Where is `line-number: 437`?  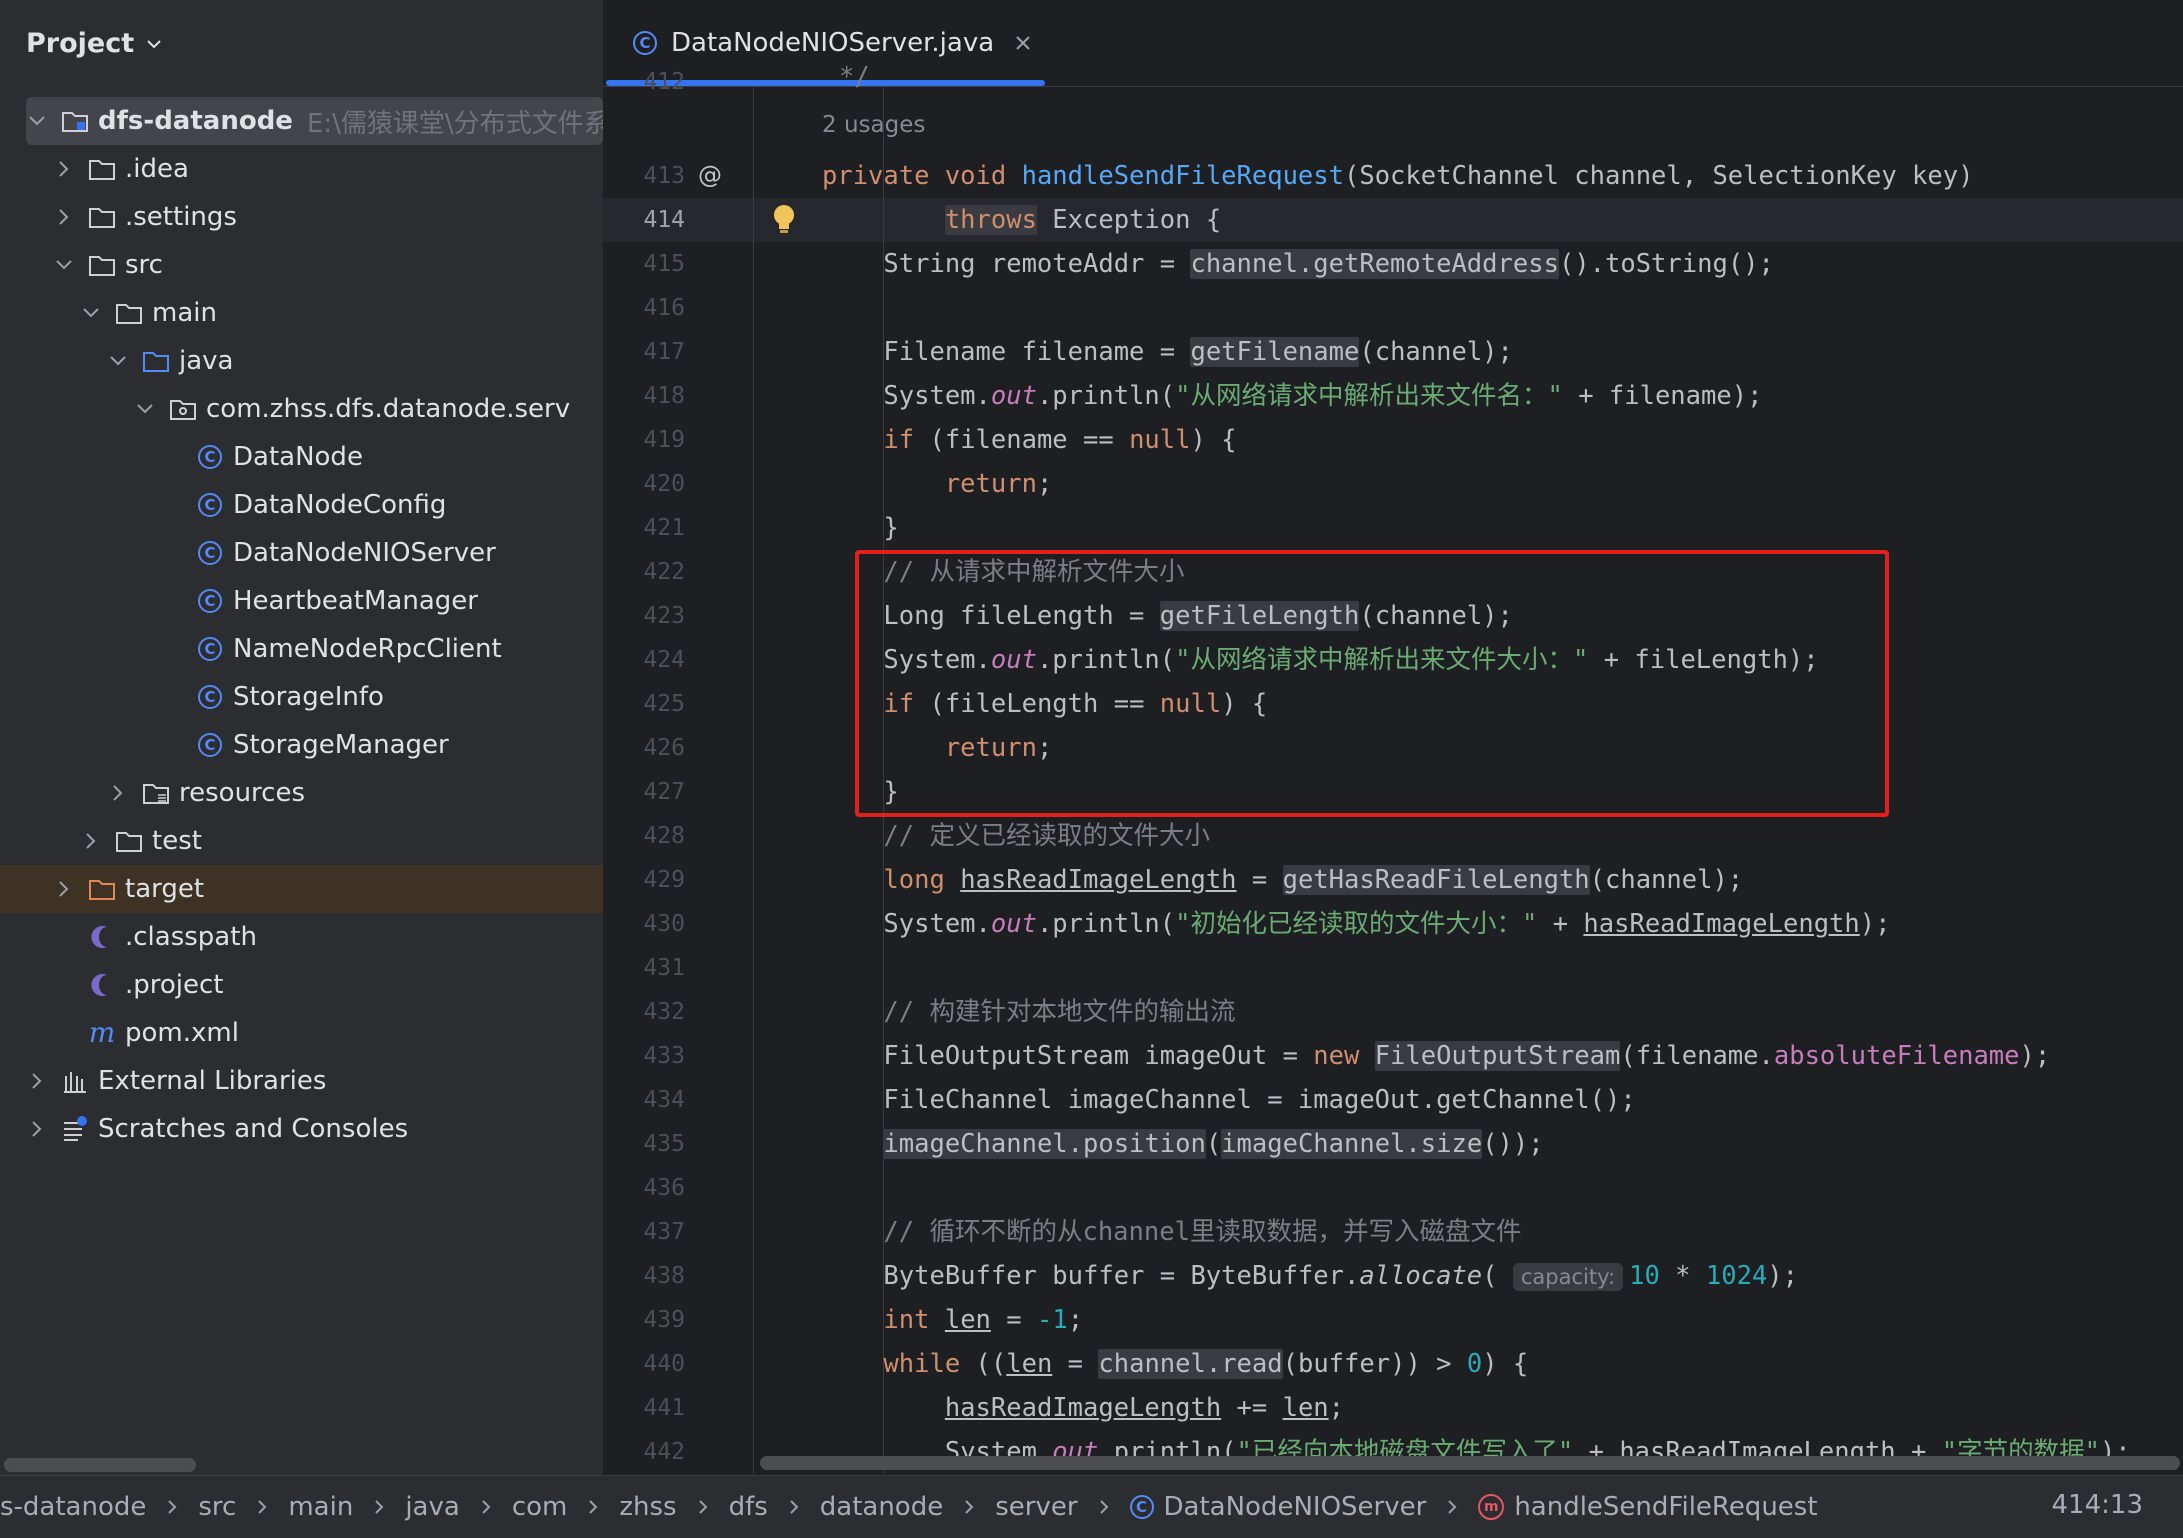 line-number: 437 is located at coordinates (664, 1232).